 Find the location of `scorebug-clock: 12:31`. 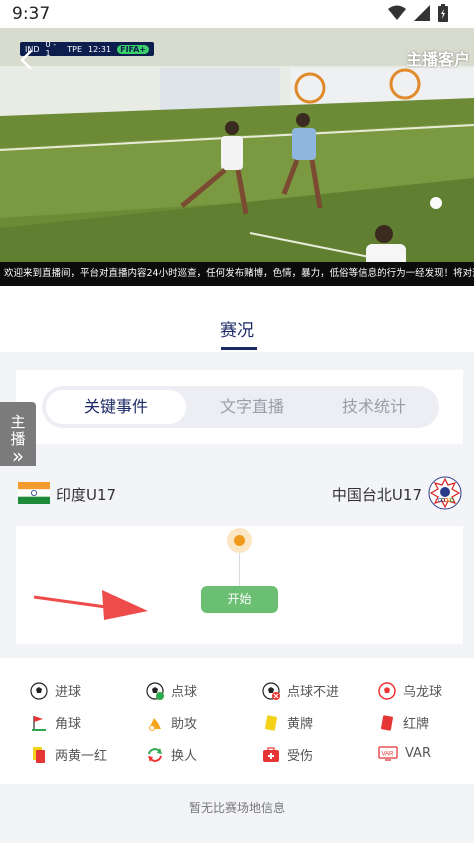

scorebug-clock: 12:31 is located at coordinates (100, 49).